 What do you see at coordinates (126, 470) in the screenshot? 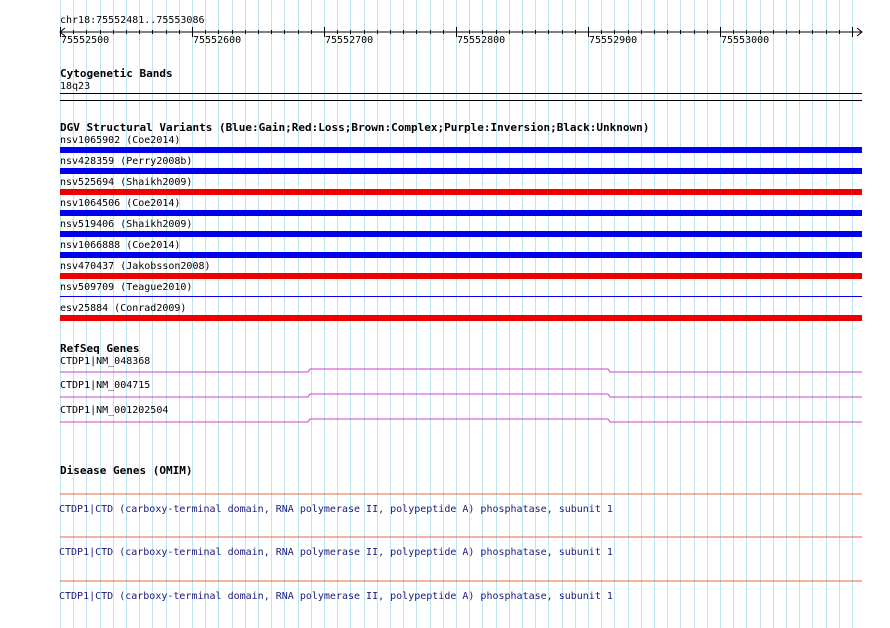
I see `omim-track-title: Disease Genes (OMIM)` at bounding box center [126, 470].